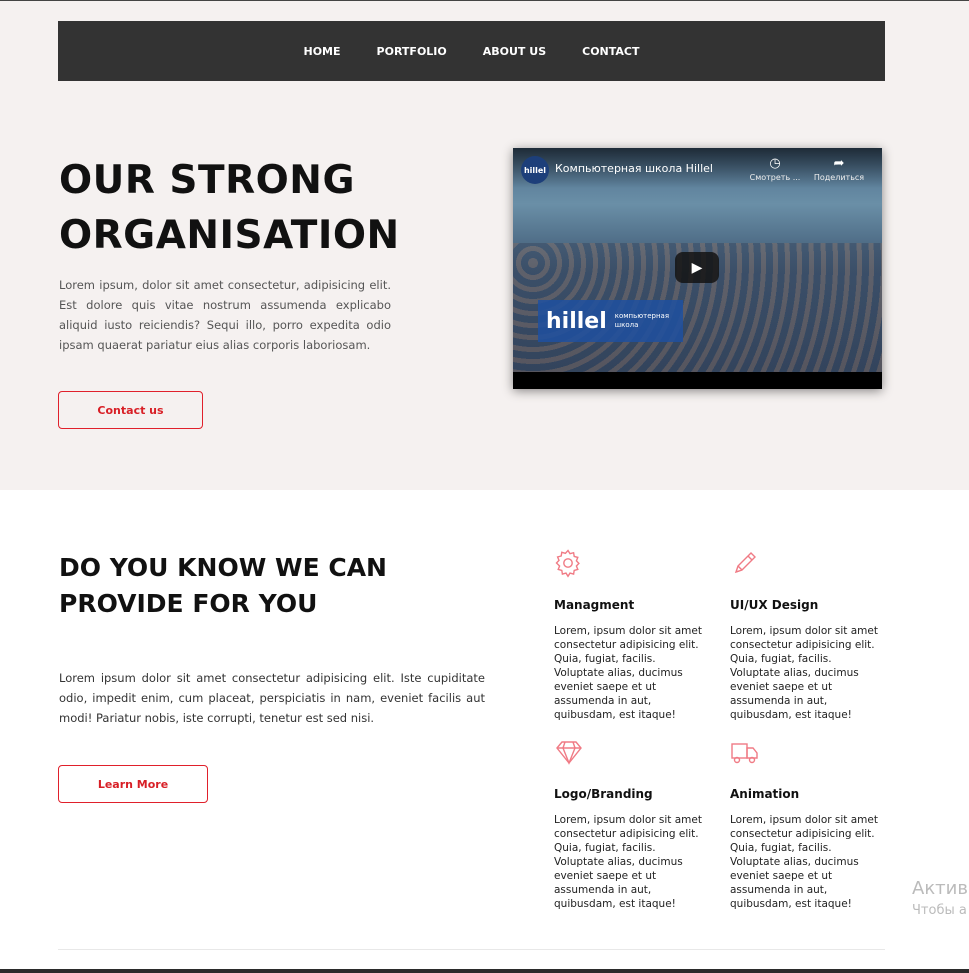  Describe the element at coordinates (223, 567) in the screenshot. I see `services-title-line1: DO YOU KNOW WE CAN` at that location.